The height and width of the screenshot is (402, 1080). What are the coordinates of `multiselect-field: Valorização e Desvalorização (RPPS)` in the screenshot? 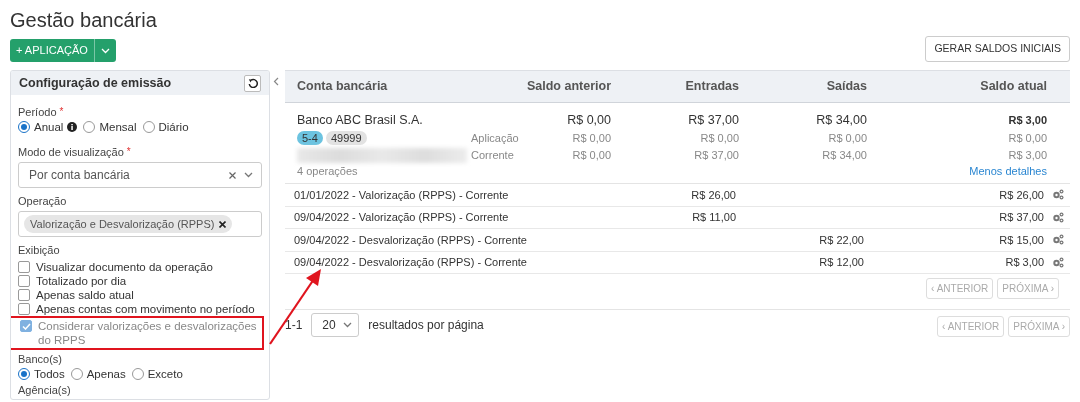 It's located at (140, 224).